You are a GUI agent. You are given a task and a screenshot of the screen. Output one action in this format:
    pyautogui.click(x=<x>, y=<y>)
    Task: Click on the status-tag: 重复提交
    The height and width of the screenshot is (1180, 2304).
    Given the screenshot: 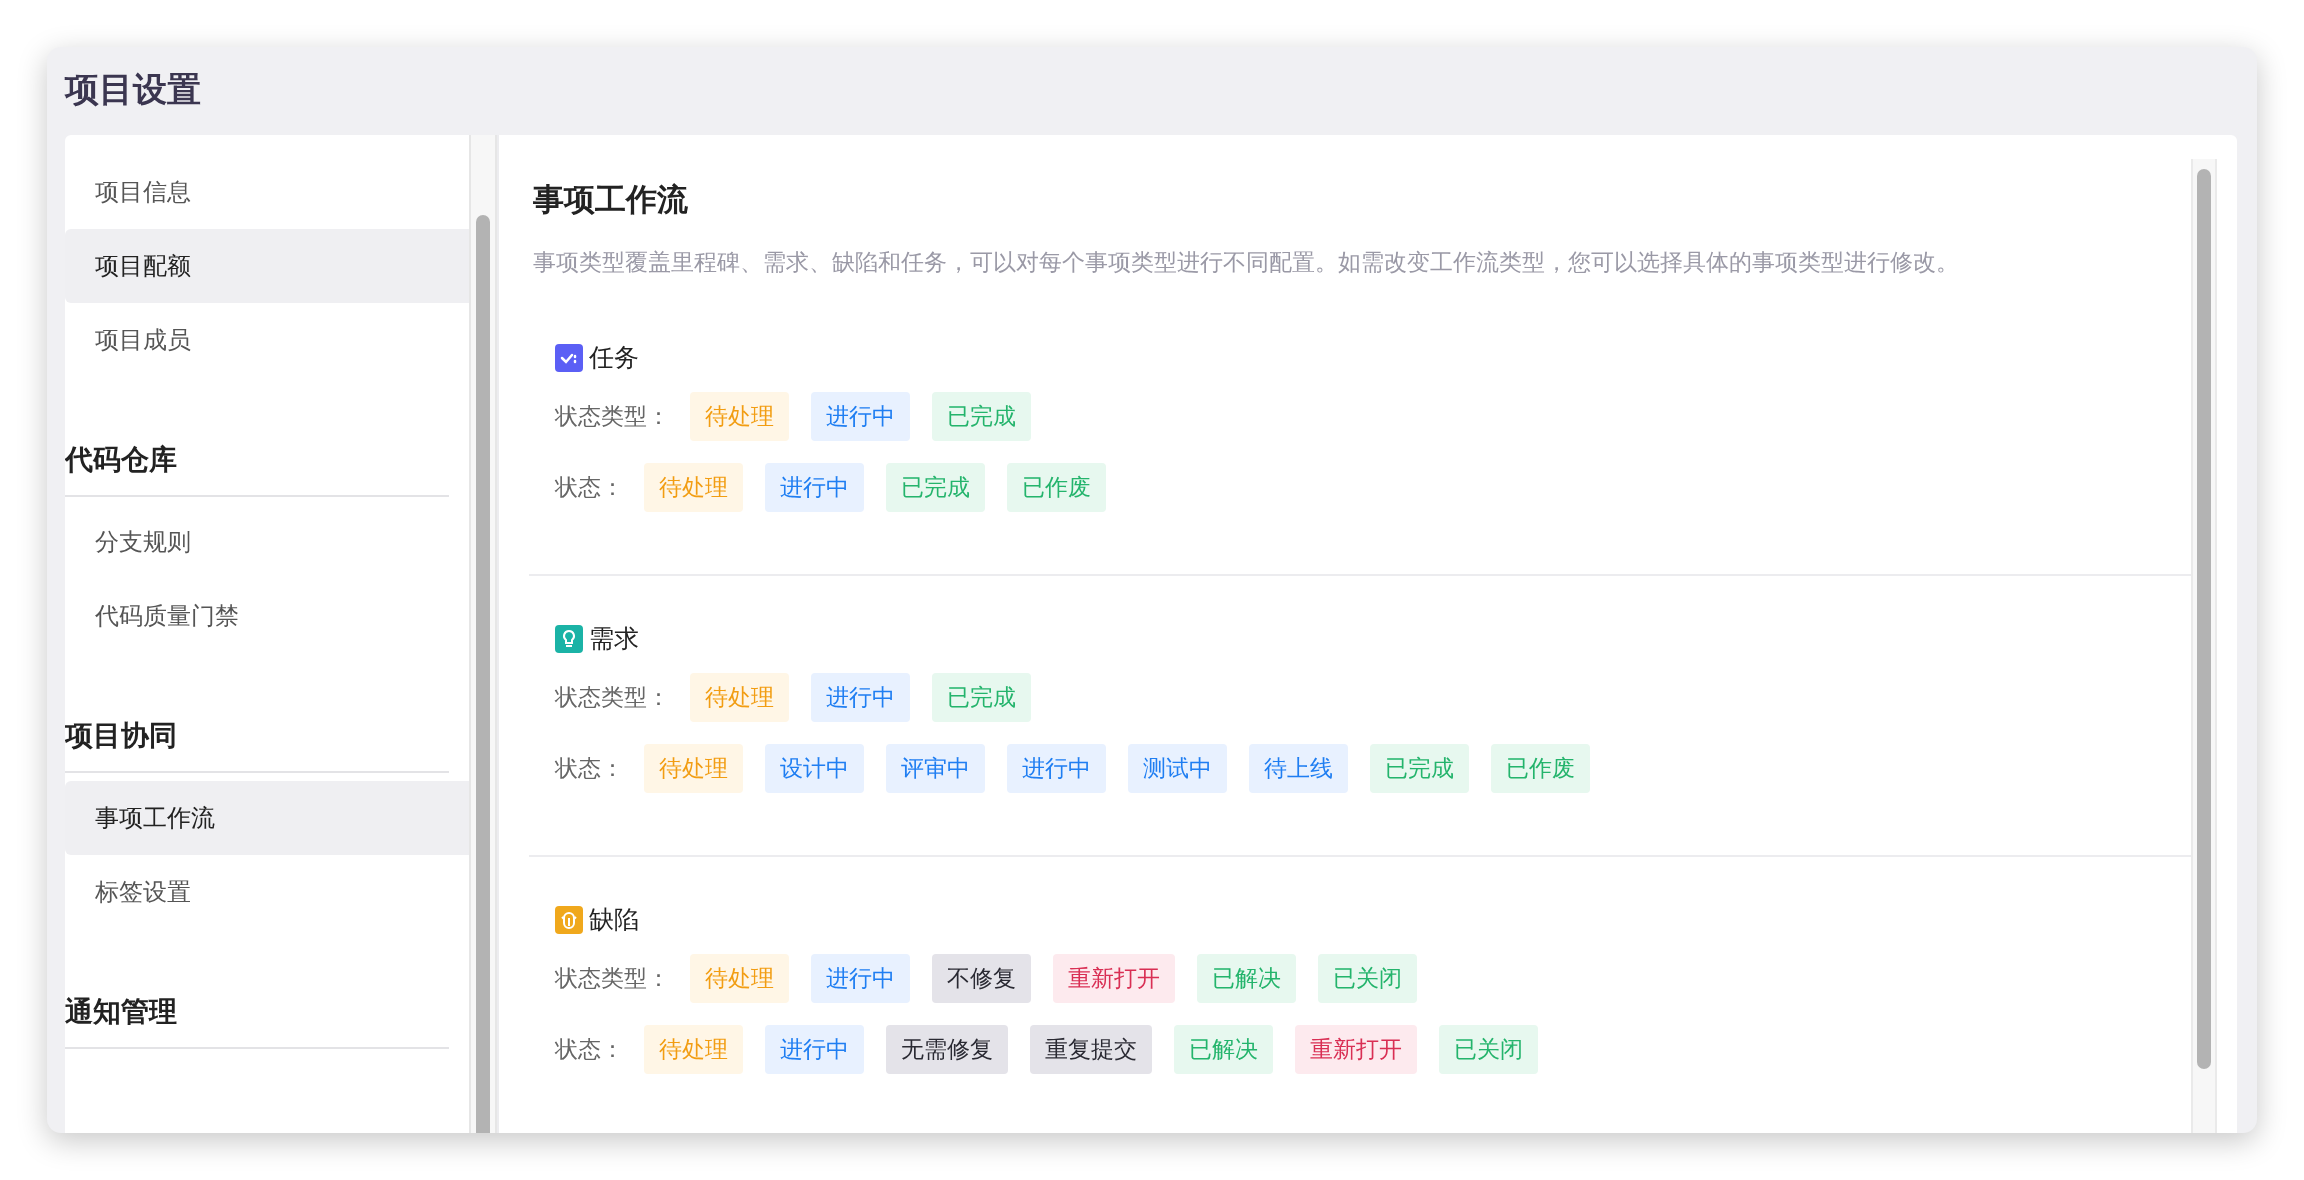 What is the action you would take?
    pyautogui.click(x=1091, y=1049)
    